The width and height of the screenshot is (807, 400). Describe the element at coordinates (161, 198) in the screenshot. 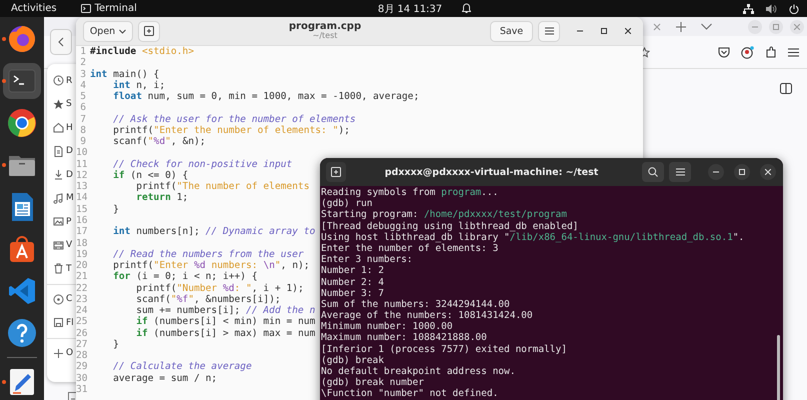

I see `code-line: return 1;` at that location.